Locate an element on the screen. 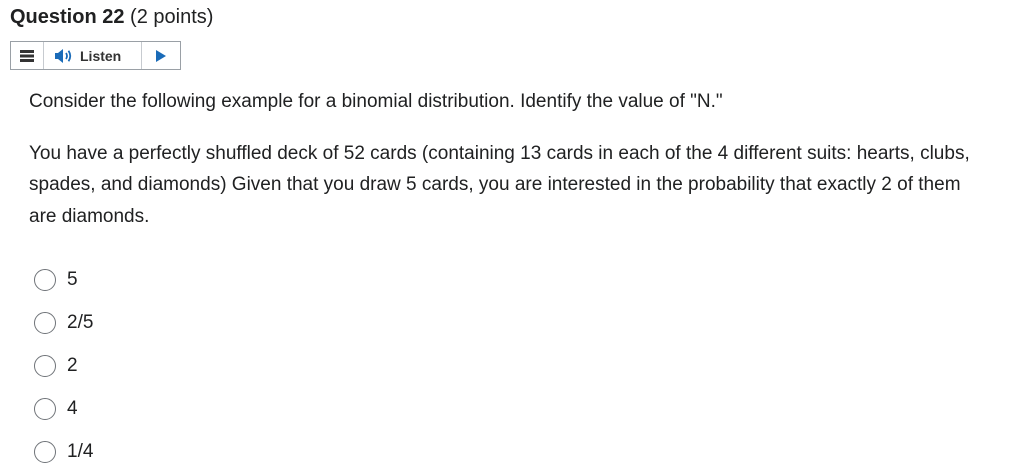 The image size is (1016, 473). question-title: Question 22 is located at coordinates (67, 17).